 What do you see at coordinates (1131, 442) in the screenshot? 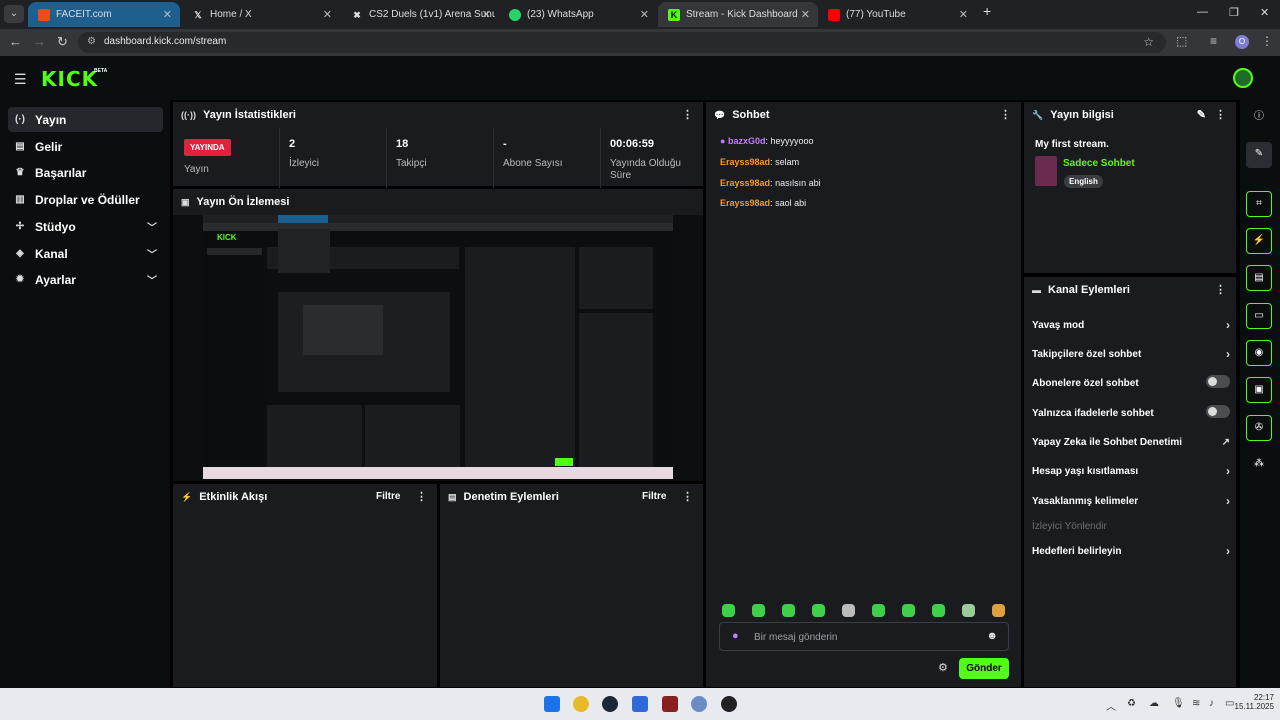
I see `action-ai-moderation: Yapay Zeka ile Sohbet Denetimi ↗` at bounding box center [1131, 442].